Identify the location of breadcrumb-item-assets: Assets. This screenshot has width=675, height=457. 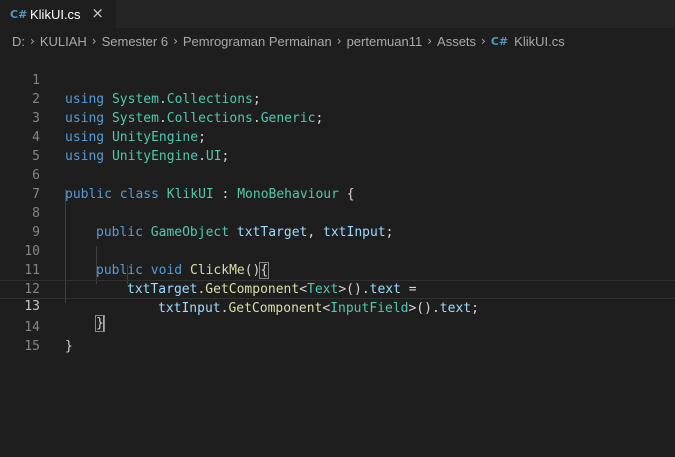
(456, 41).